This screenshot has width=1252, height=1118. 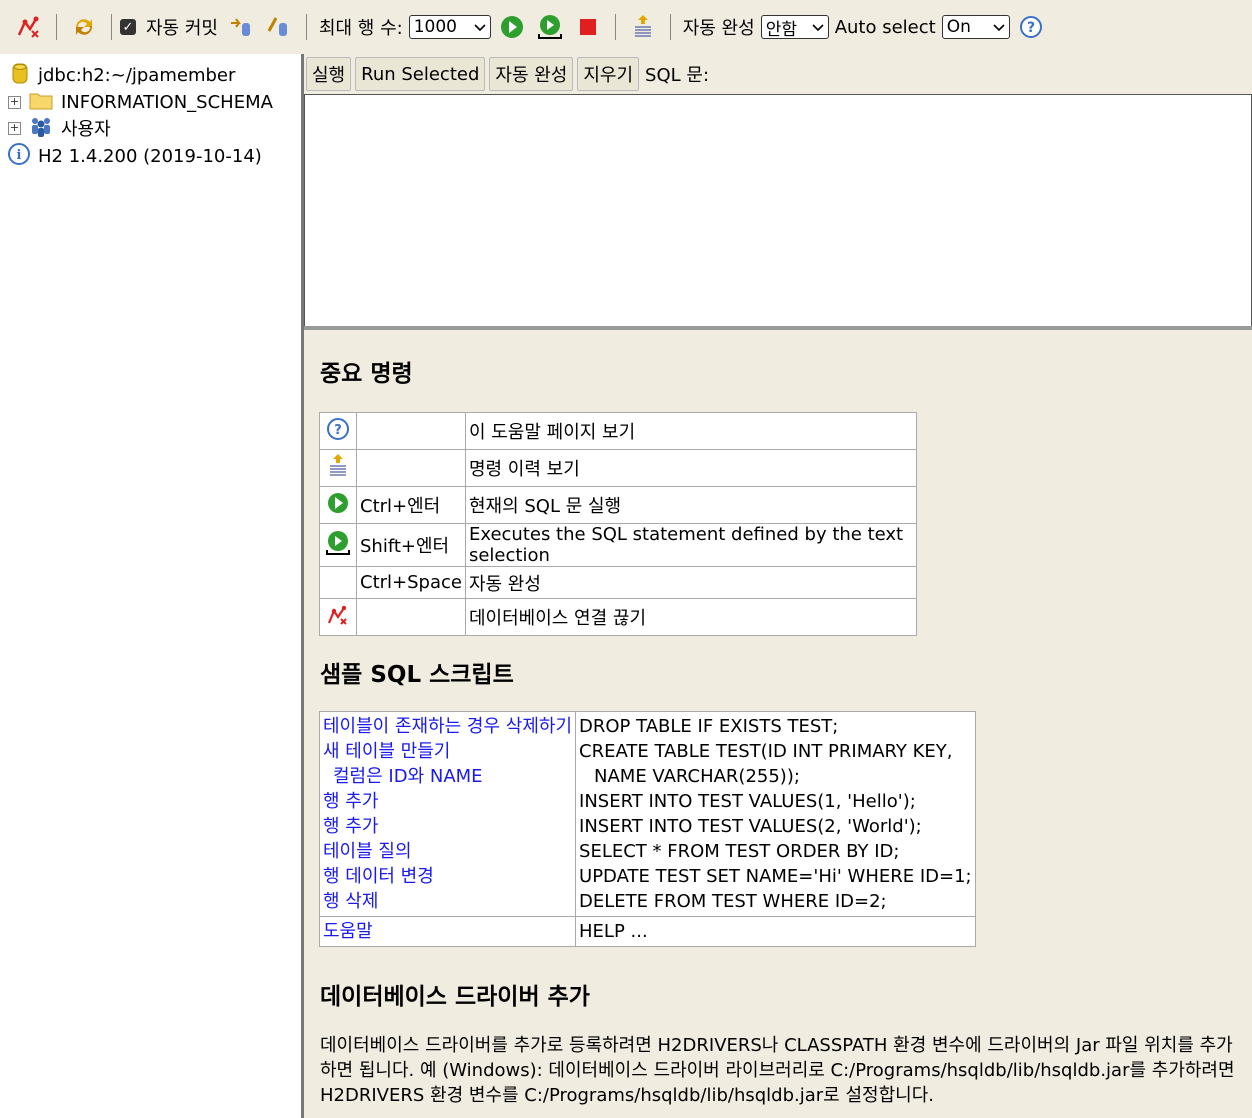 I want to click on auto-select-select: On, so click(x=975, y=27).